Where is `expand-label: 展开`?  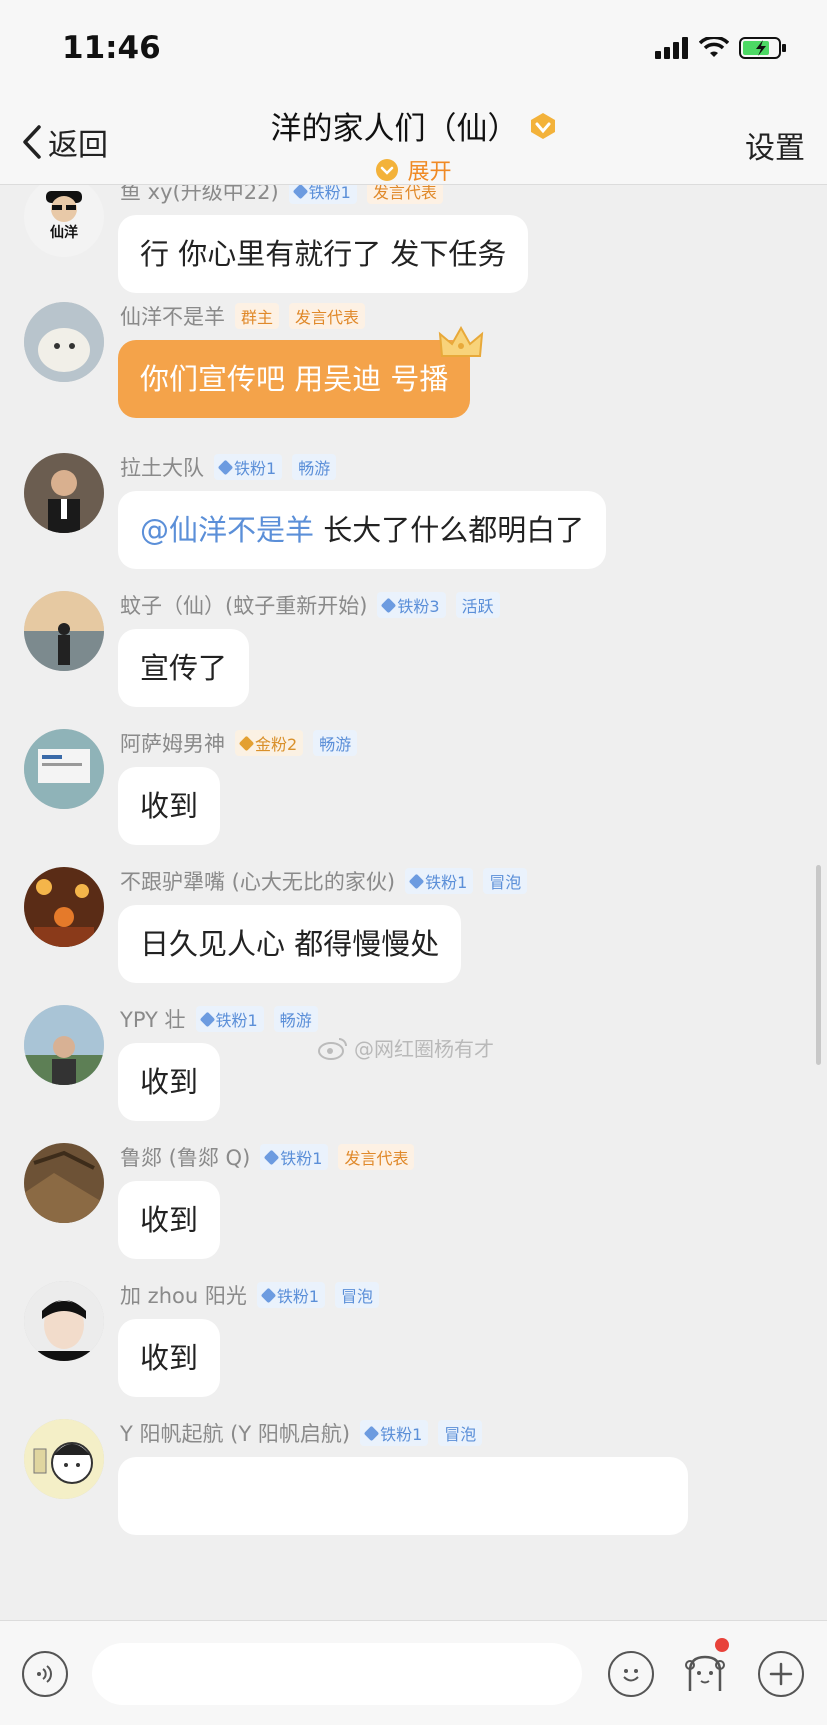 expand-label: 展开 is located at coordinates (429, 172).